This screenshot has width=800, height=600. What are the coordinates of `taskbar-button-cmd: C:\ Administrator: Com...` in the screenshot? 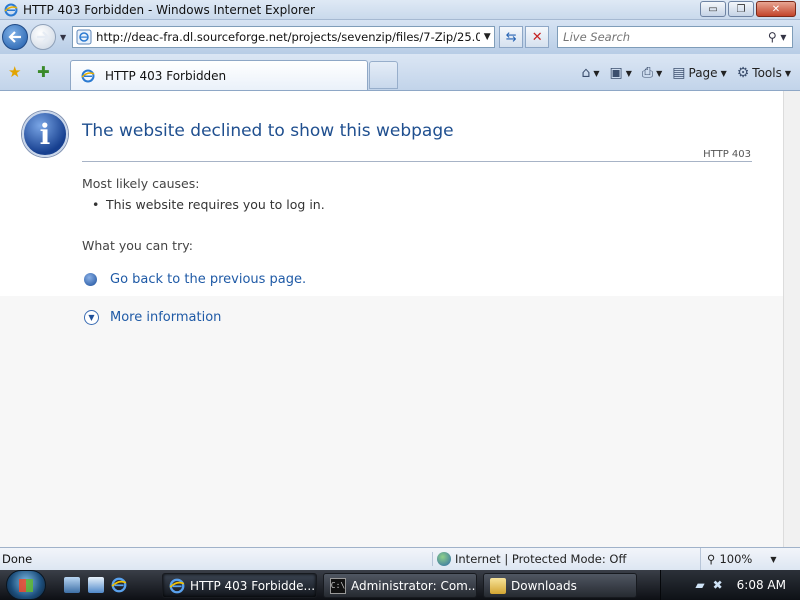 It's located at (400, 585).